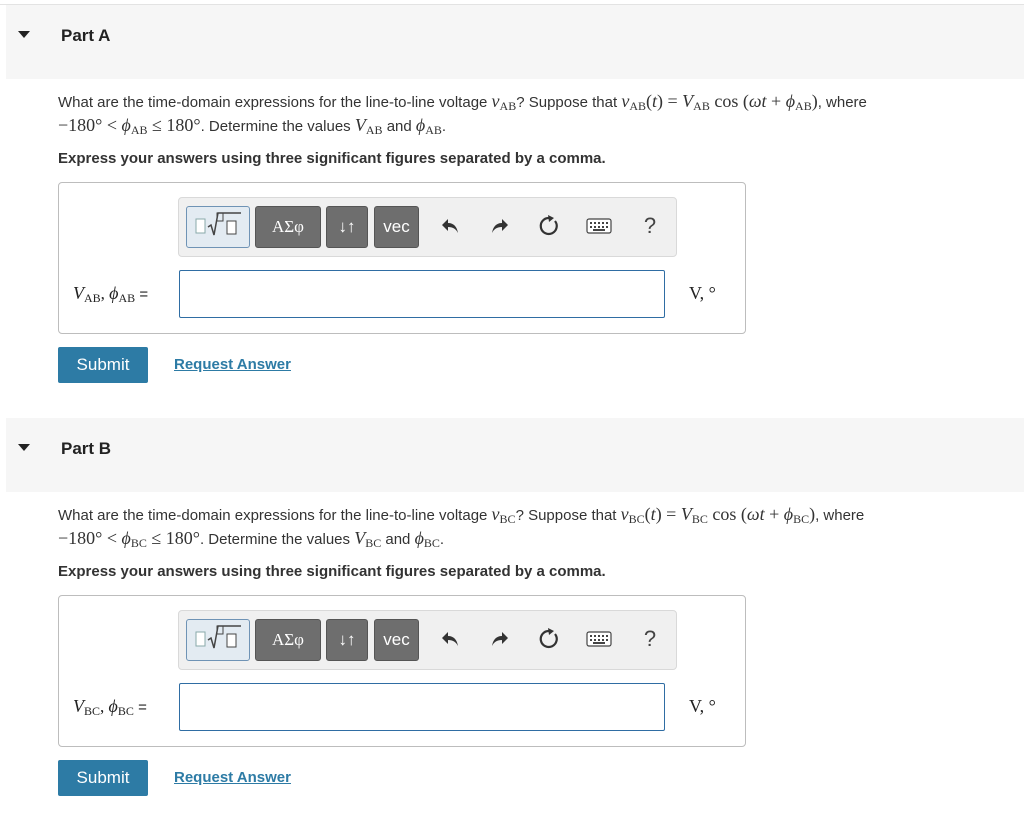 The width and height of the screenshot is (1024, 815). I want to click on part-b-header, so click(515, 455).